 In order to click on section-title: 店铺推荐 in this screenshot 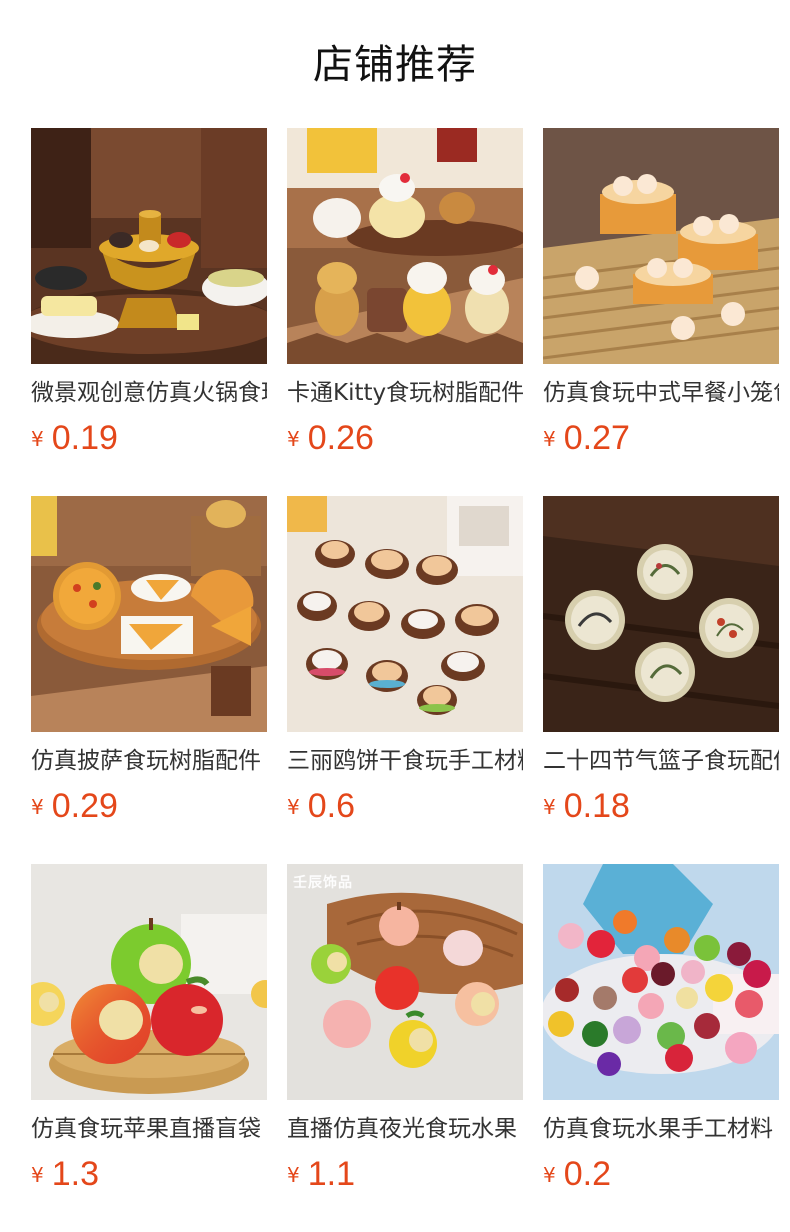, I will do `click(395, 65)`.